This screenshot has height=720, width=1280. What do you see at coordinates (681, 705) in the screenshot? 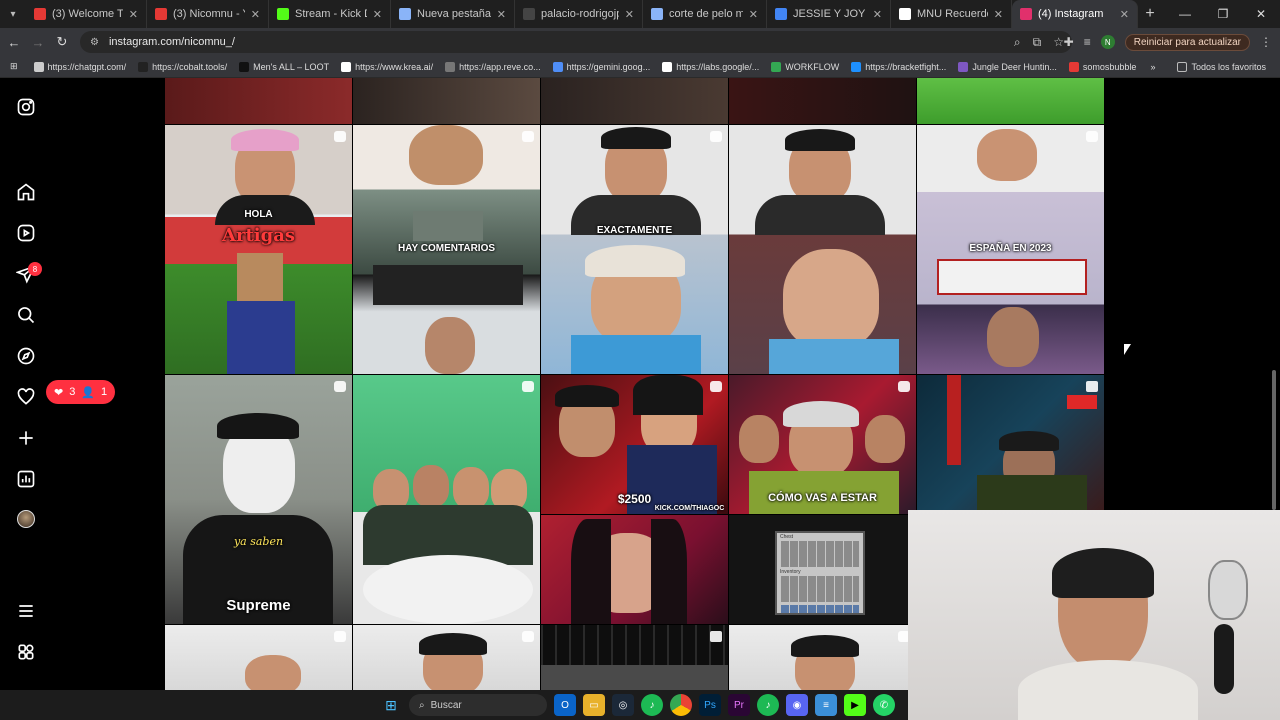
I see `chrome-icon` at bounding box center [681, 705].